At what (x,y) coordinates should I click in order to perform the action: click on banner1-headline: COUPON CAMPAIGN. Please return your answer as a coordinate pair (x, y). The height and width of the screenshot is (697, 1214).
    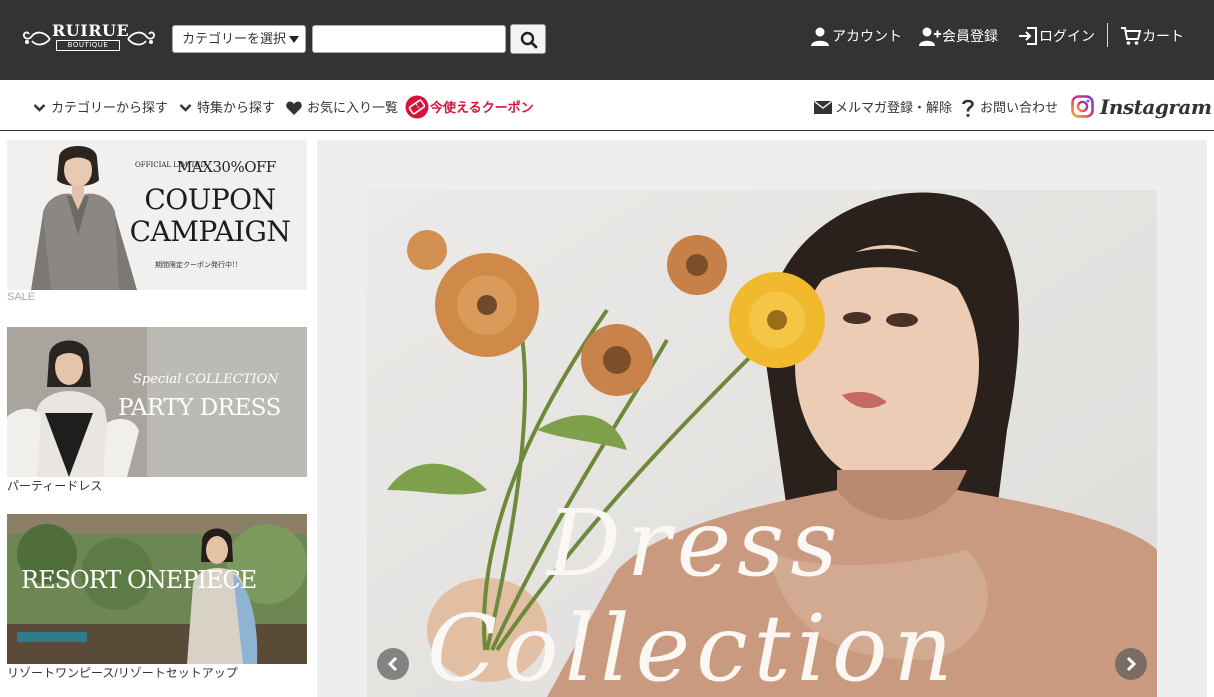
    Looking at the image, I should click on (210, 215).